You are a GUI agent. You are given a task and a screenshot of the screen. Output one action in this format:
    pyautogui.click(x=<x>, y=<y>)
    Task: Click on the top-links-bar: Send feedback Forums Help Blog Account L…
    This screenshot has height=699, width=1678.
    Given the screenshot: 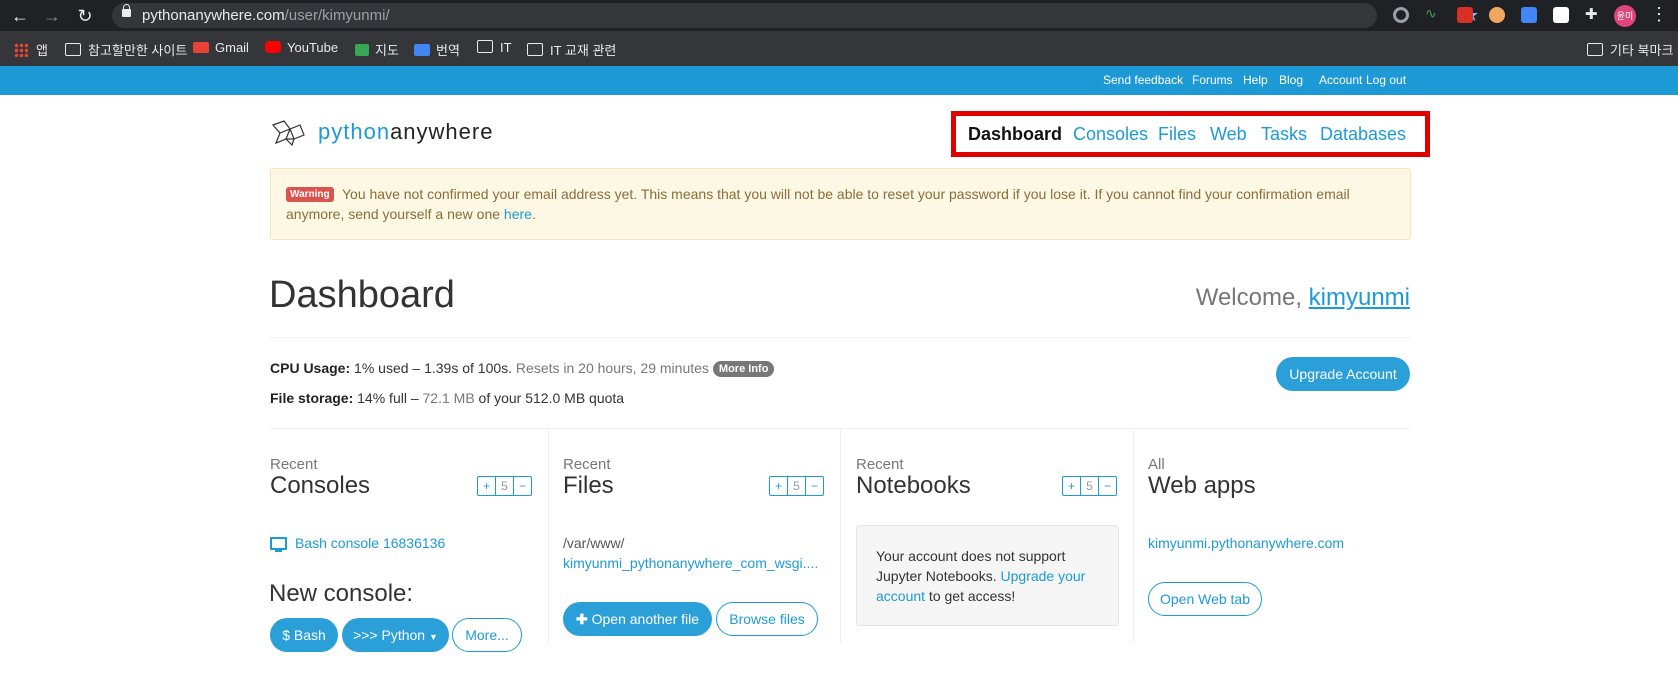 What is the action you would take?
    pyautogui.click(x=839, y=80)
    